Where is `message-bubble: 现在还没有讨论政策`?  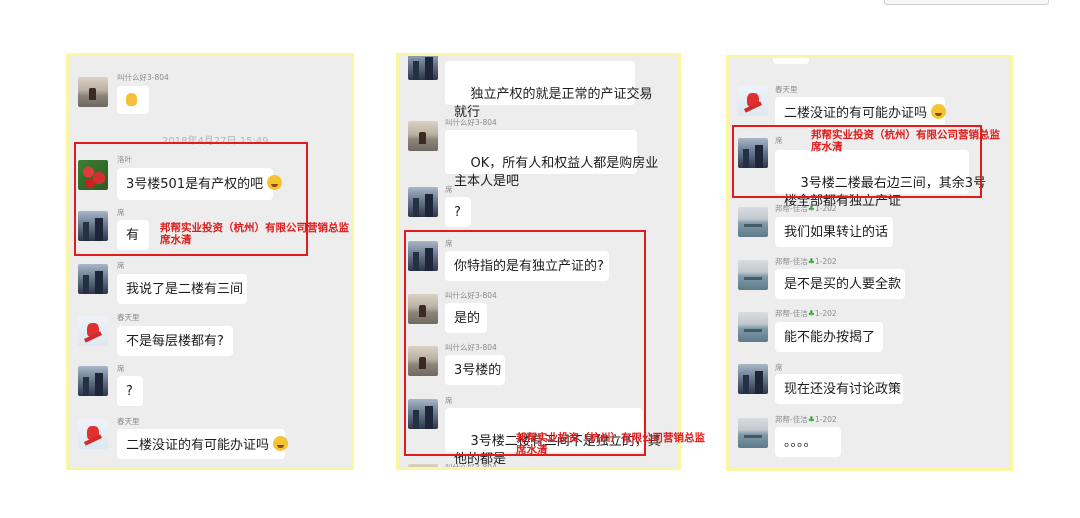 message-bubble: 现在还没有讨论政策 is located at coordinates (839, 389).